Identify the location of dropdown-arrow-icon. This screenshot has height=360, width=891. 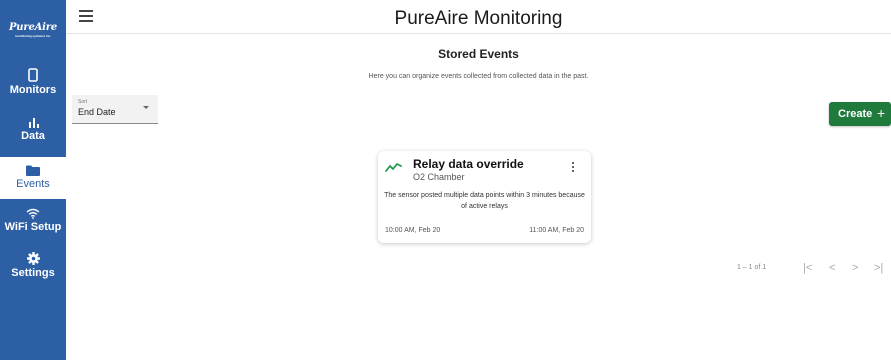
(146, 107).